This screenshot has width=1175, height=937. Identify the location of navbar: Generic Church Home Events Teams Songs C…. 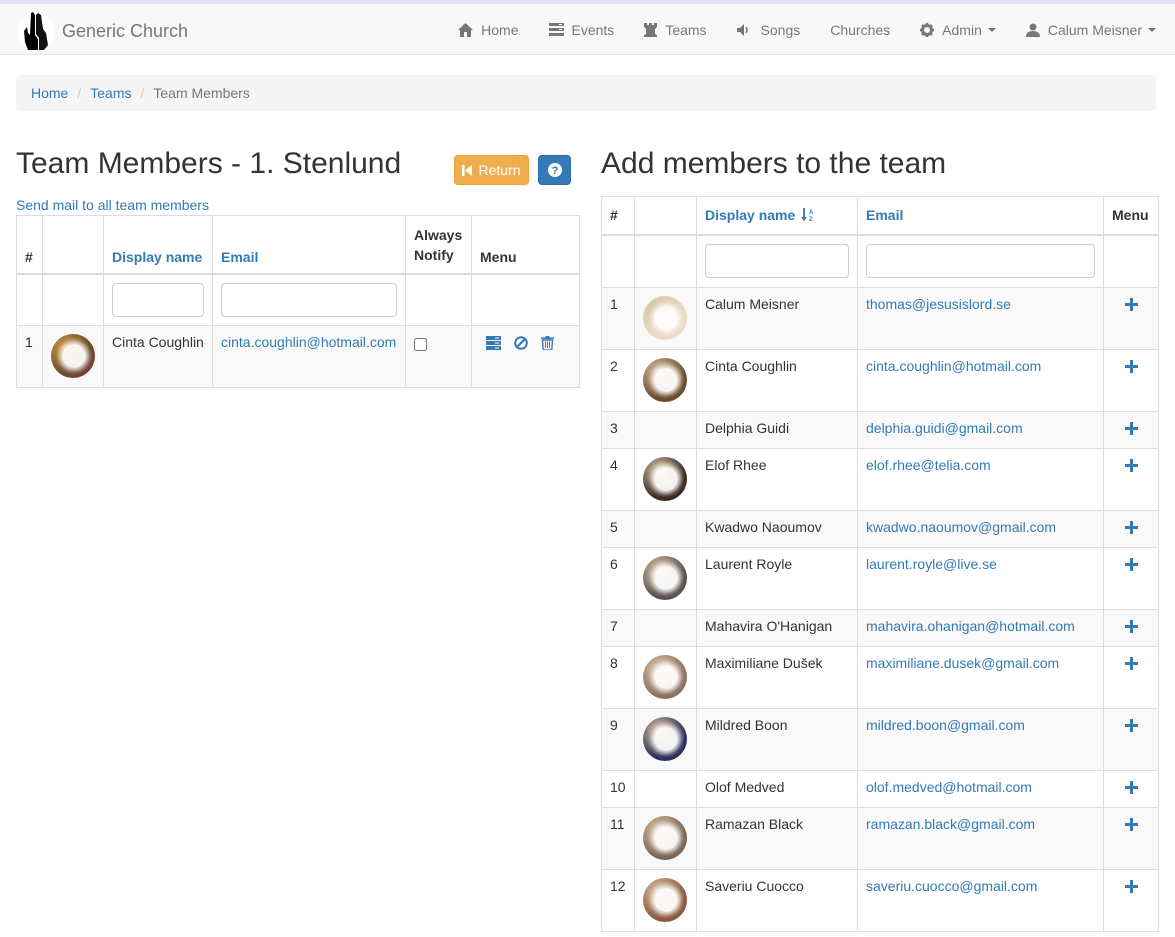
(587, 27).